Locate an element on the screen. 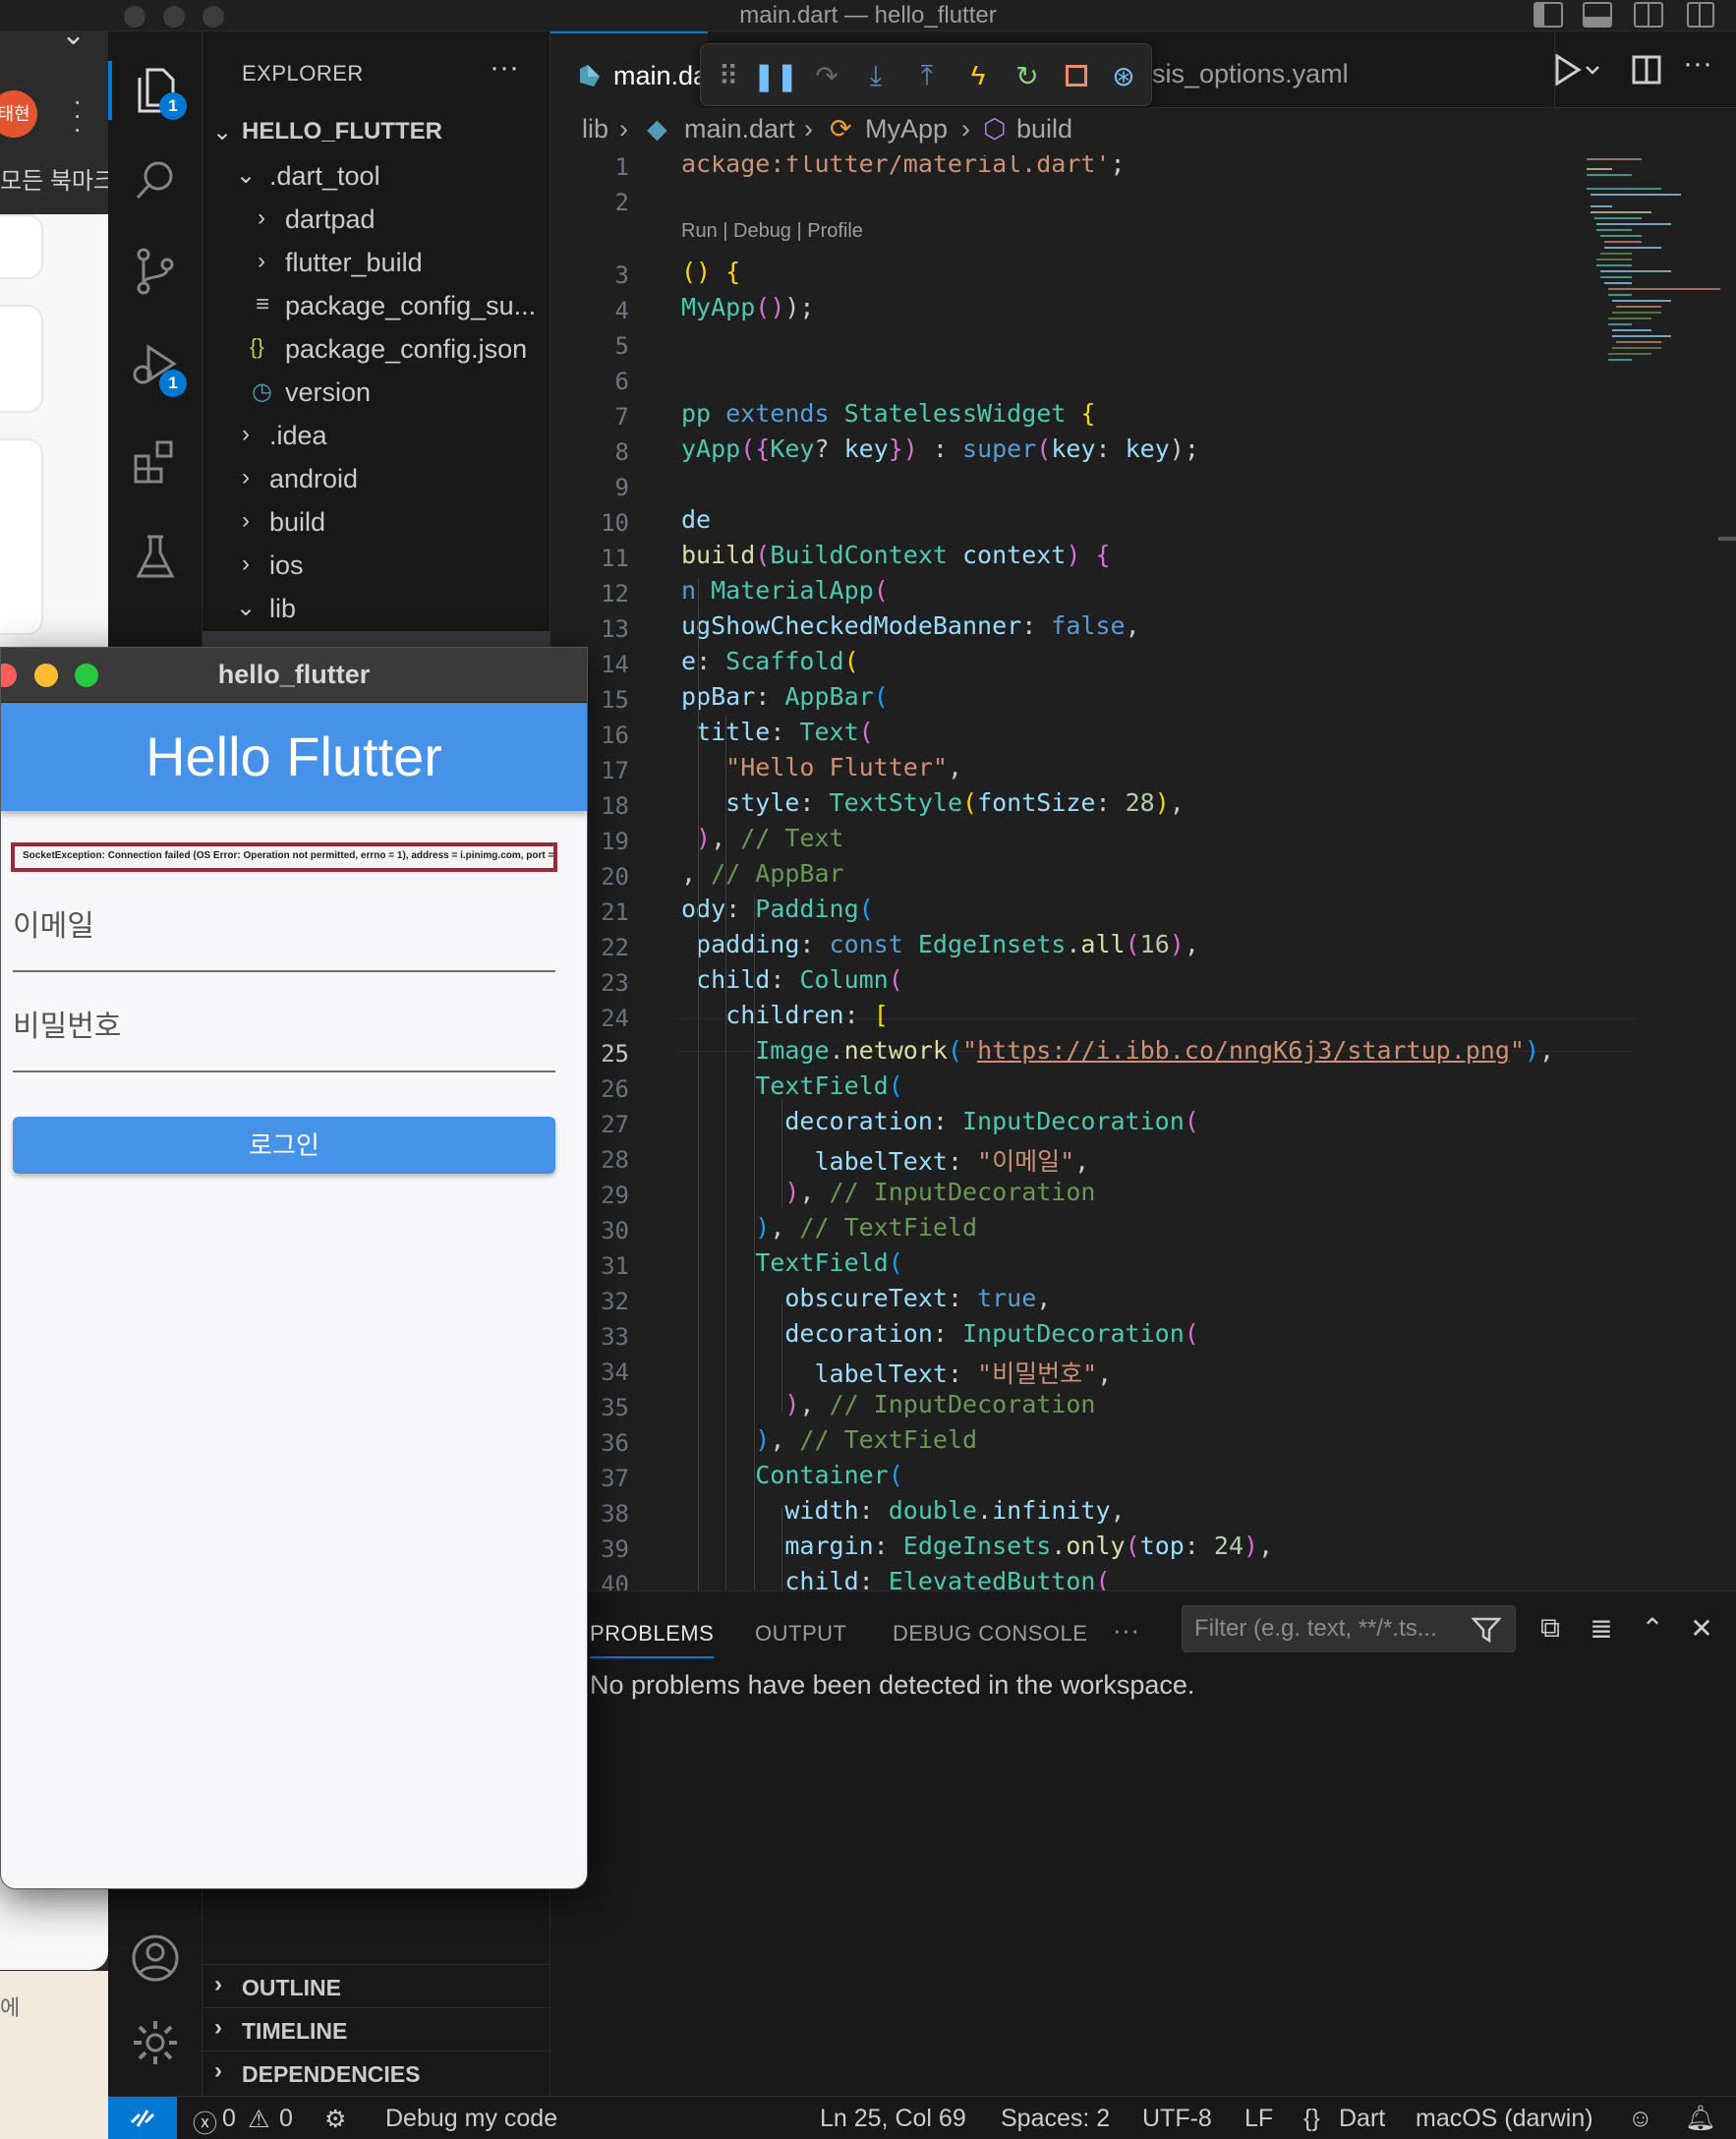  error-icon: ⓧ is located at coordinates (205, 2122).